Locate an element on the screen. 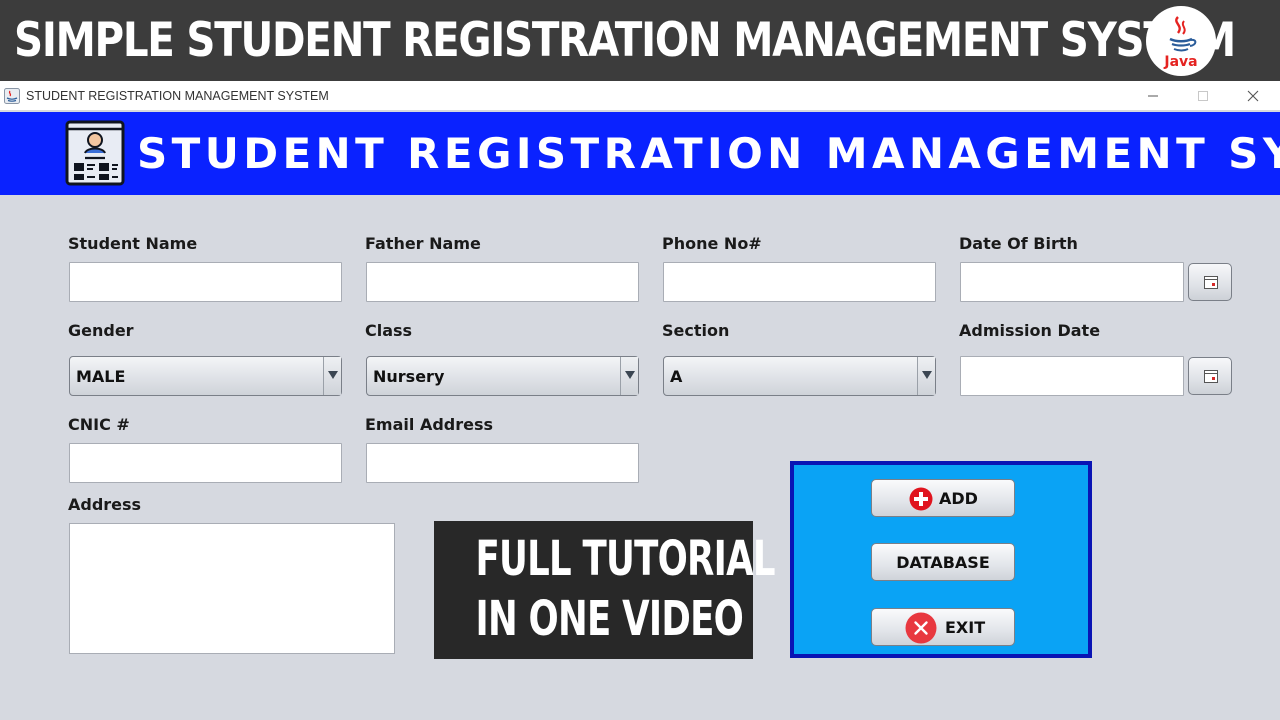 This screenshot has width=1280, height=720. dob-calendar-button is located at coordinates (1210, 282).